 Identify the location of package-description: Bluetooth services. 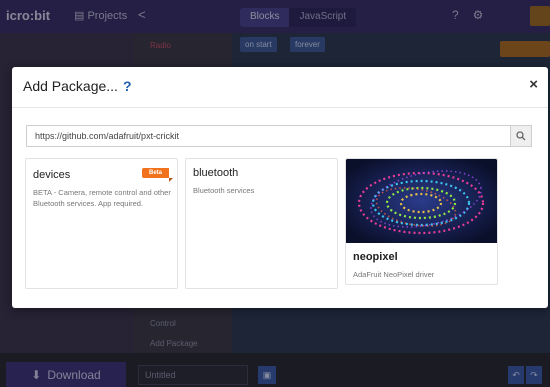
(224, 190).